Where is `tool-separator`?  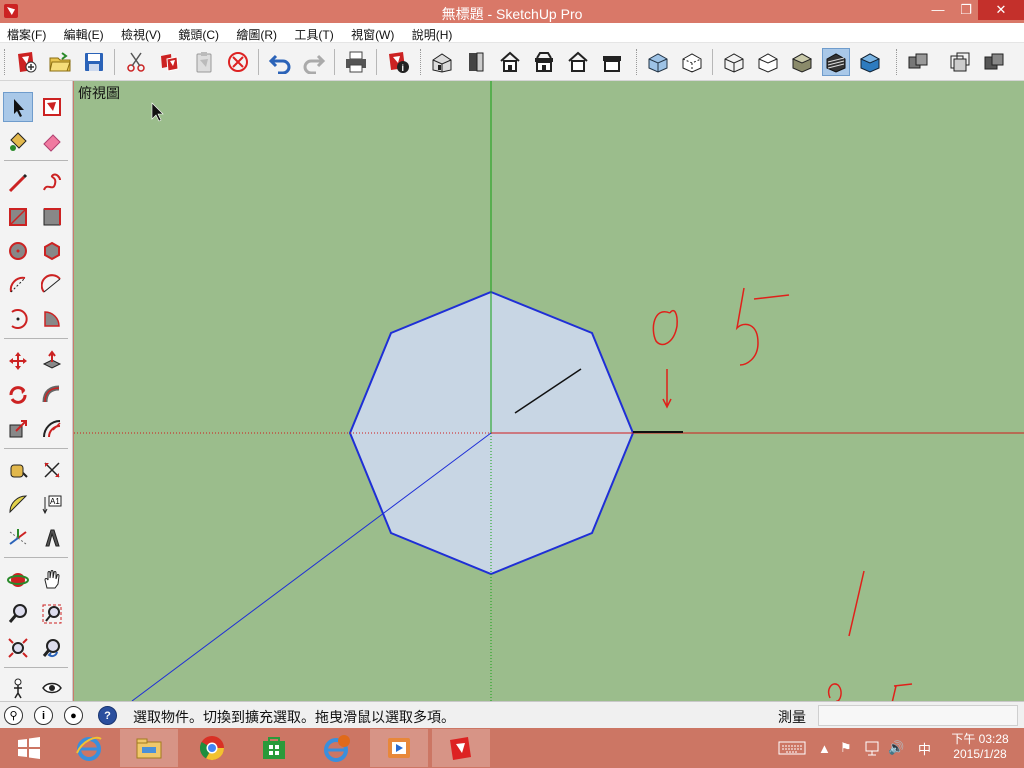
tool-separator is located at coordinates (36, 160).